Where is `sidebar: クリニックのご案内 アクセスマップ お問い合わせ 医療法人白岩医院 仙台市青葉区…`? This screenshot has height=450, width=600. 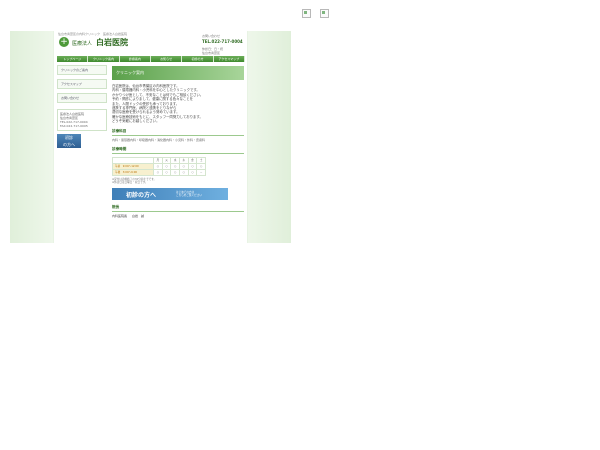
sidebar: クリニックのご案内 アクセスマップ お問い合わせ 医療法人白岩医院 仙台市青葉区… is located at coordinates (82, 106).